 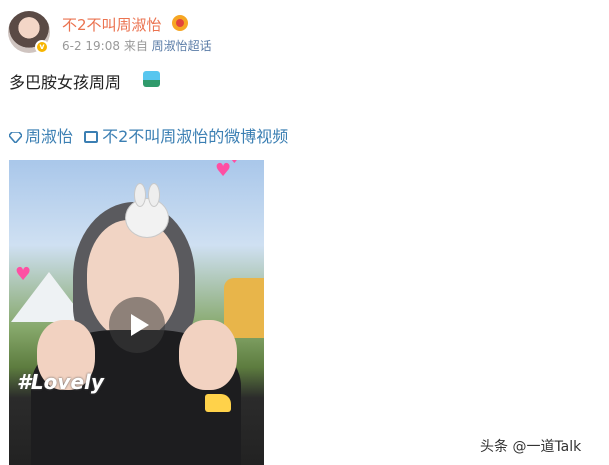 What do you see at coordinates (195, 136) in the screenshot?
I see `video-link-label: 不2不叫周淑怡的微博视频` at bounding box center [195, 136].